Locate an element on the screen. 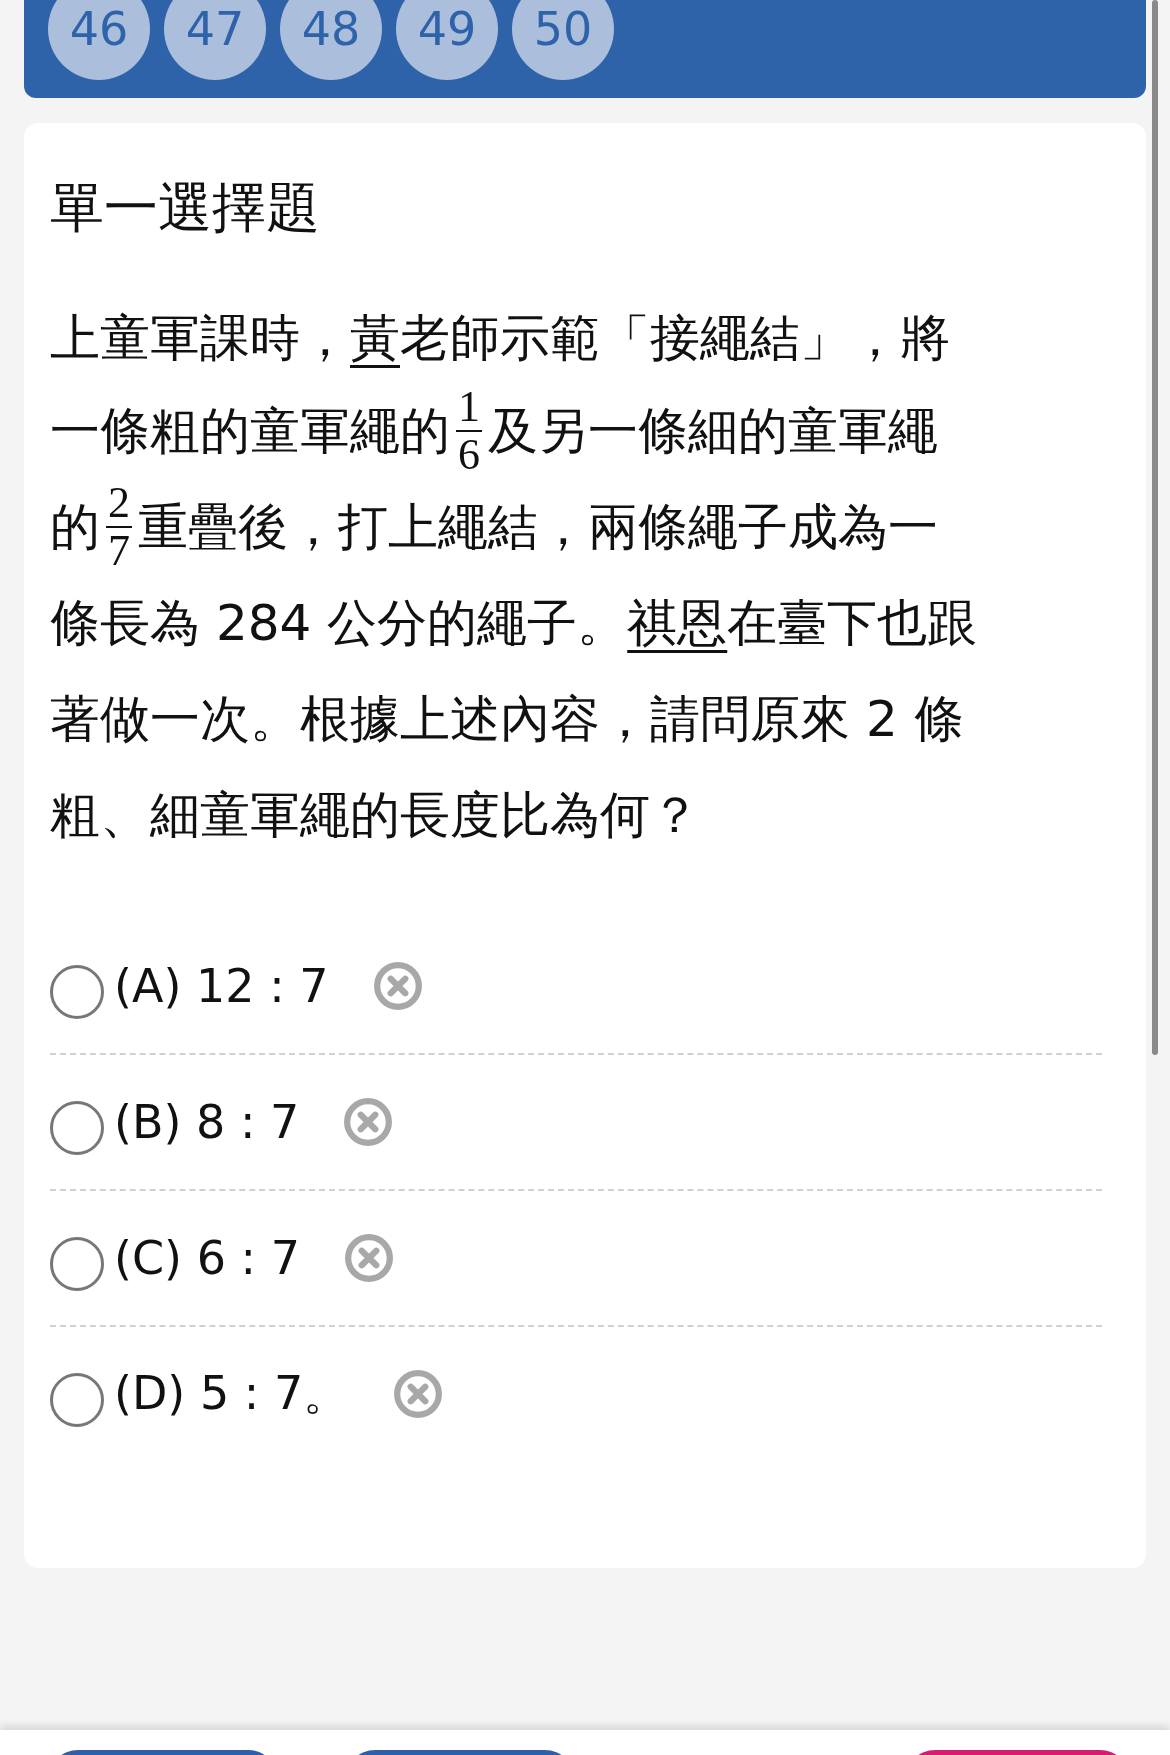  question-number-button: 48 is located at coordinates (331, 40).